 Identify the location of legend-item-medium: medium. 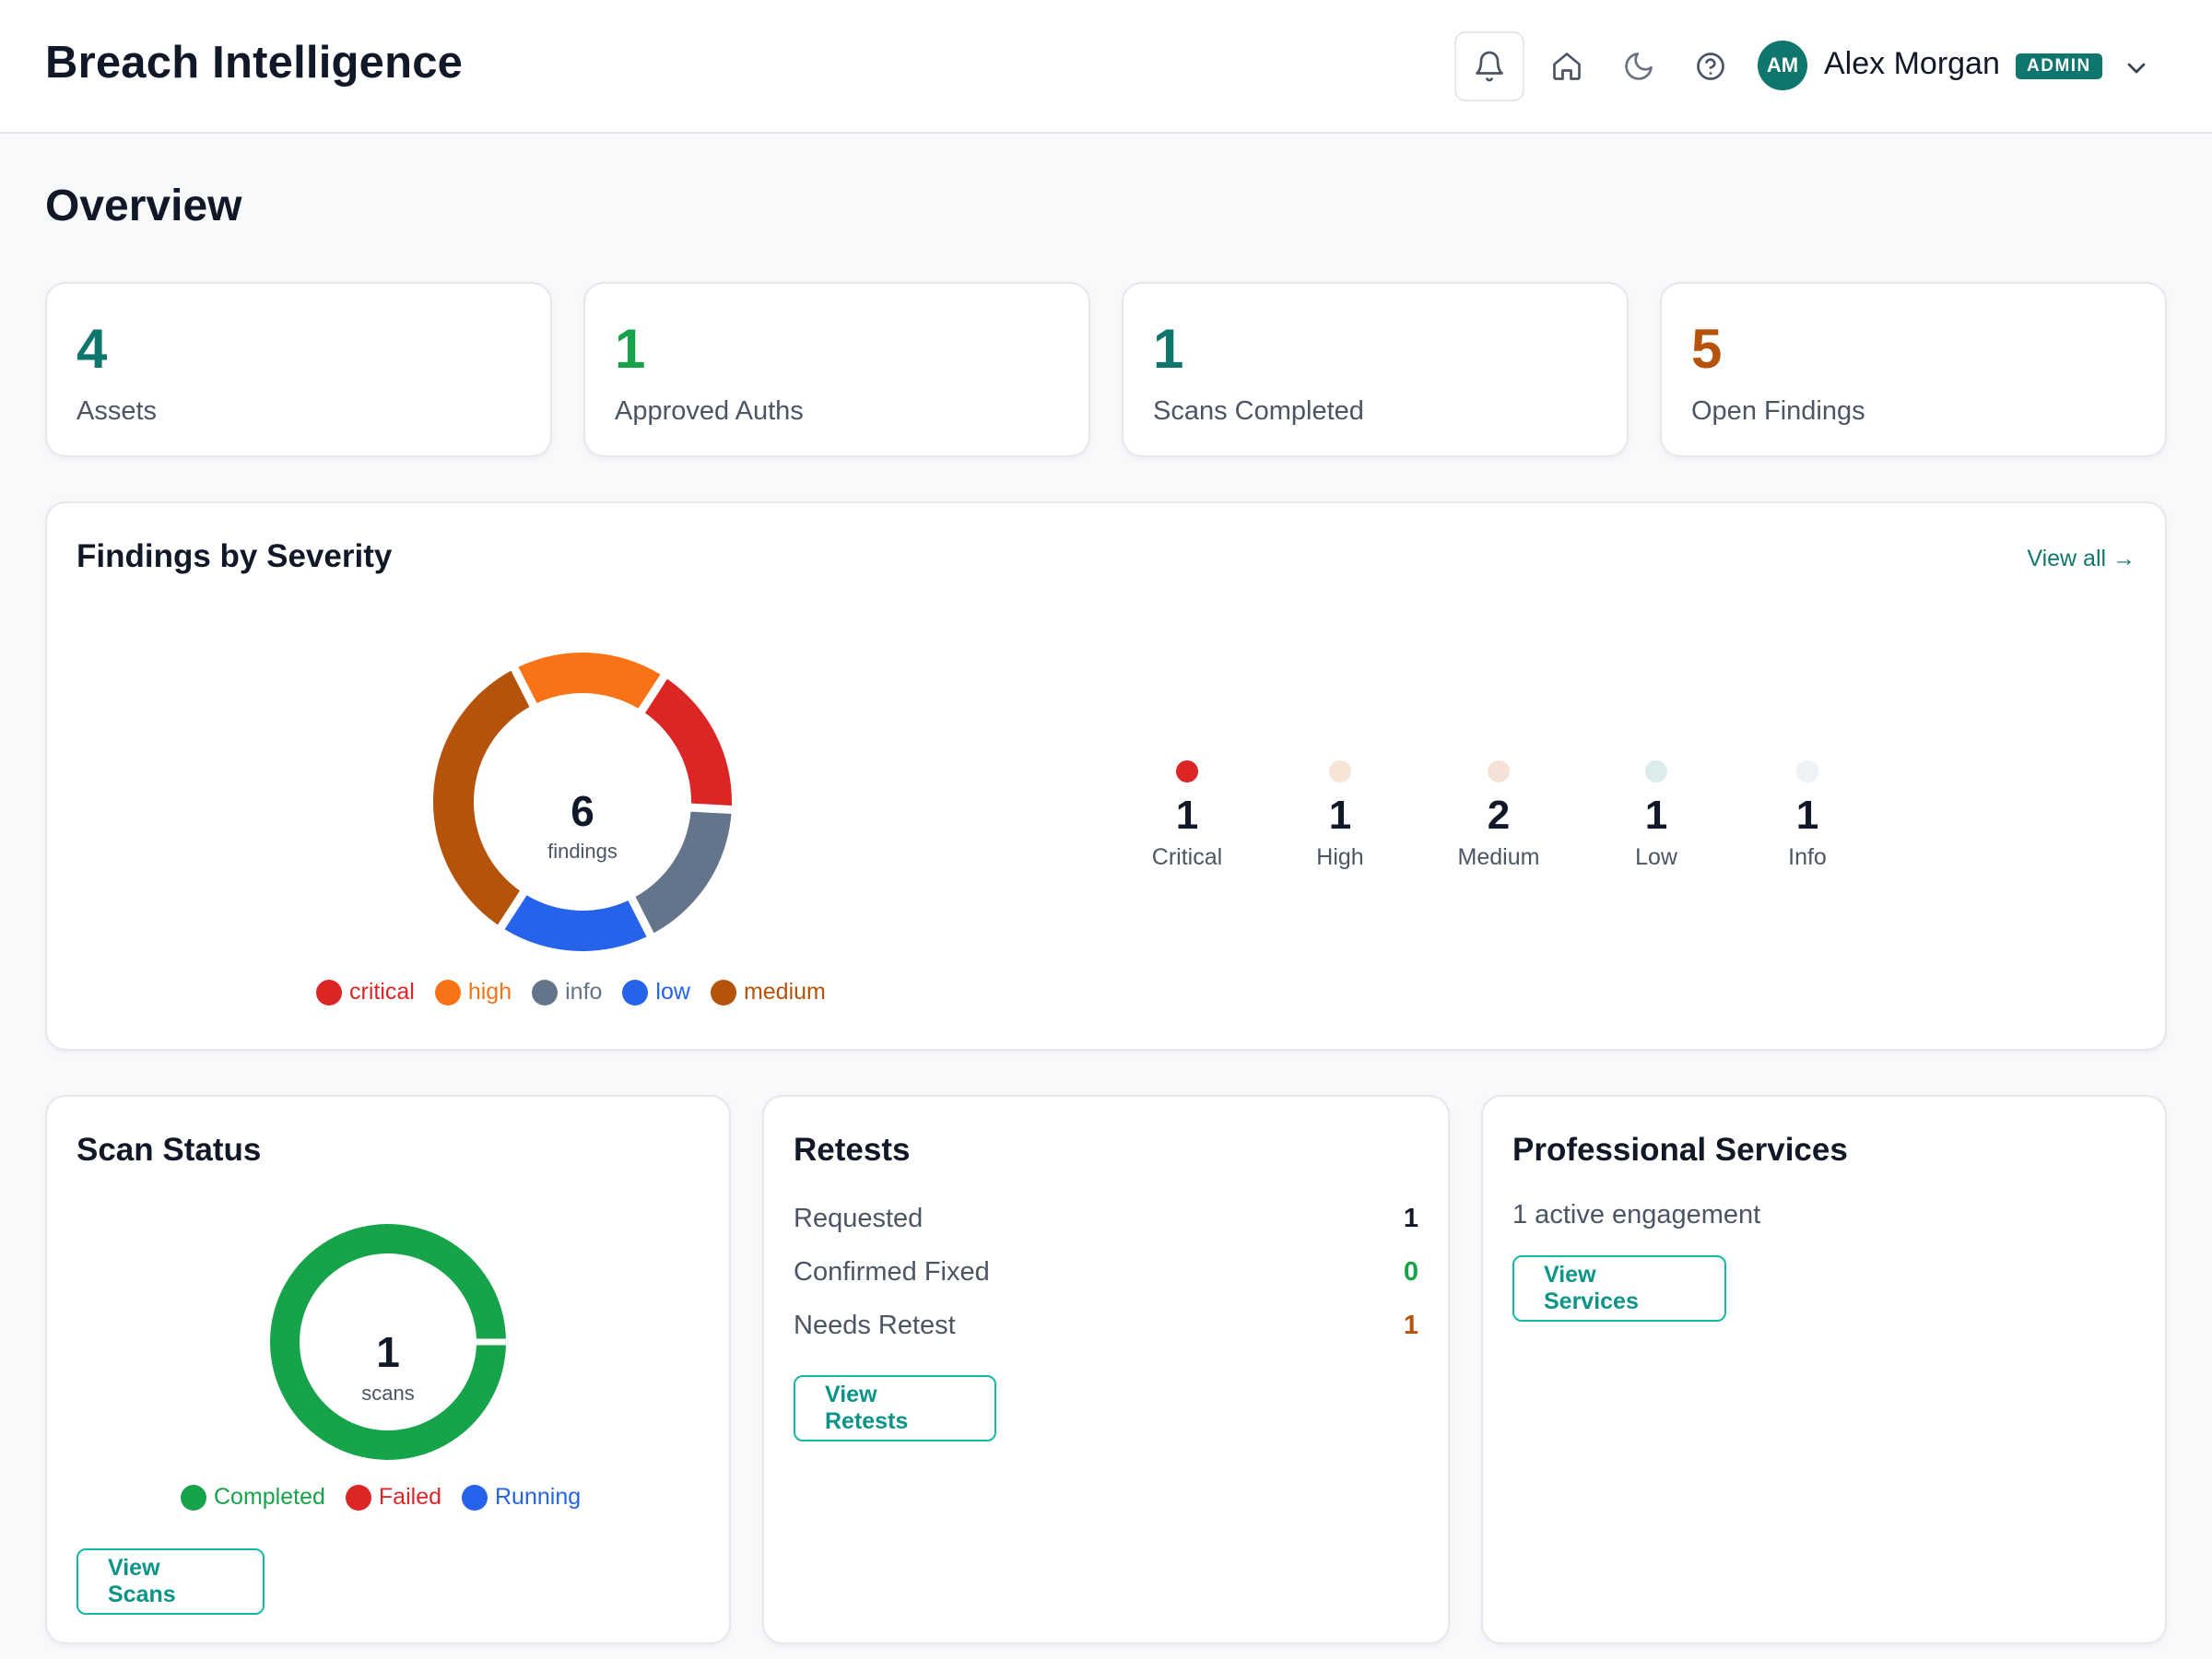
(768, 992).